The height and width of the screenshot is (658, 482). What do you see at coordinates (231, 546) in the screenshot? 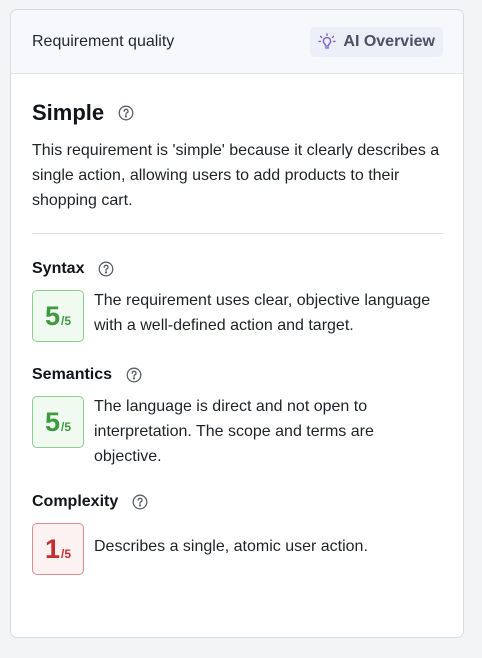
I see `metric-explanation: Describes a single, atomic user action.` at bounding box center [231, 546].